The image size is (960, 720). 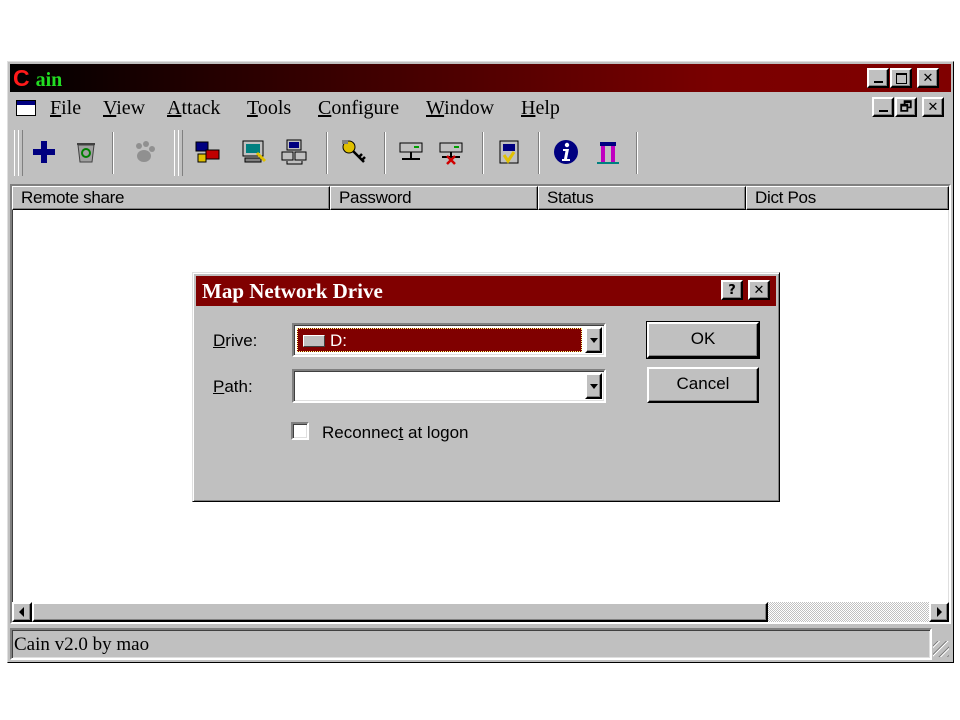 What do you see at coordinates (471, 644) in the screenshot?
I see `status-text: Cain v2.0 by mao` at bounding box center [471, 644].